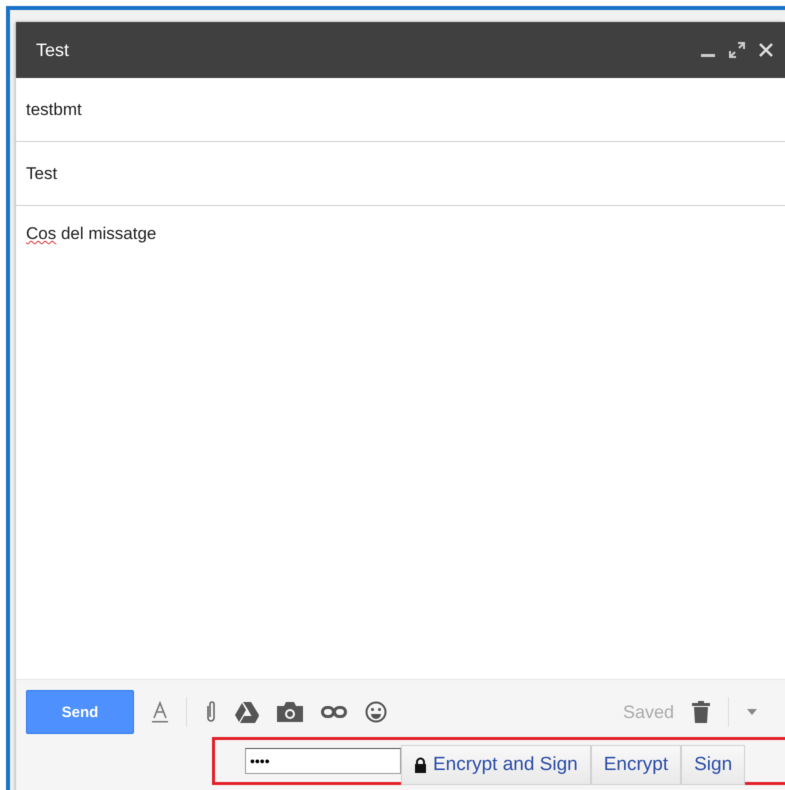 The width and height of the screenshot is (785, 790). Describe the element at coordinates (701, 712) in the screenshot. I see `trash-icon` at that location.